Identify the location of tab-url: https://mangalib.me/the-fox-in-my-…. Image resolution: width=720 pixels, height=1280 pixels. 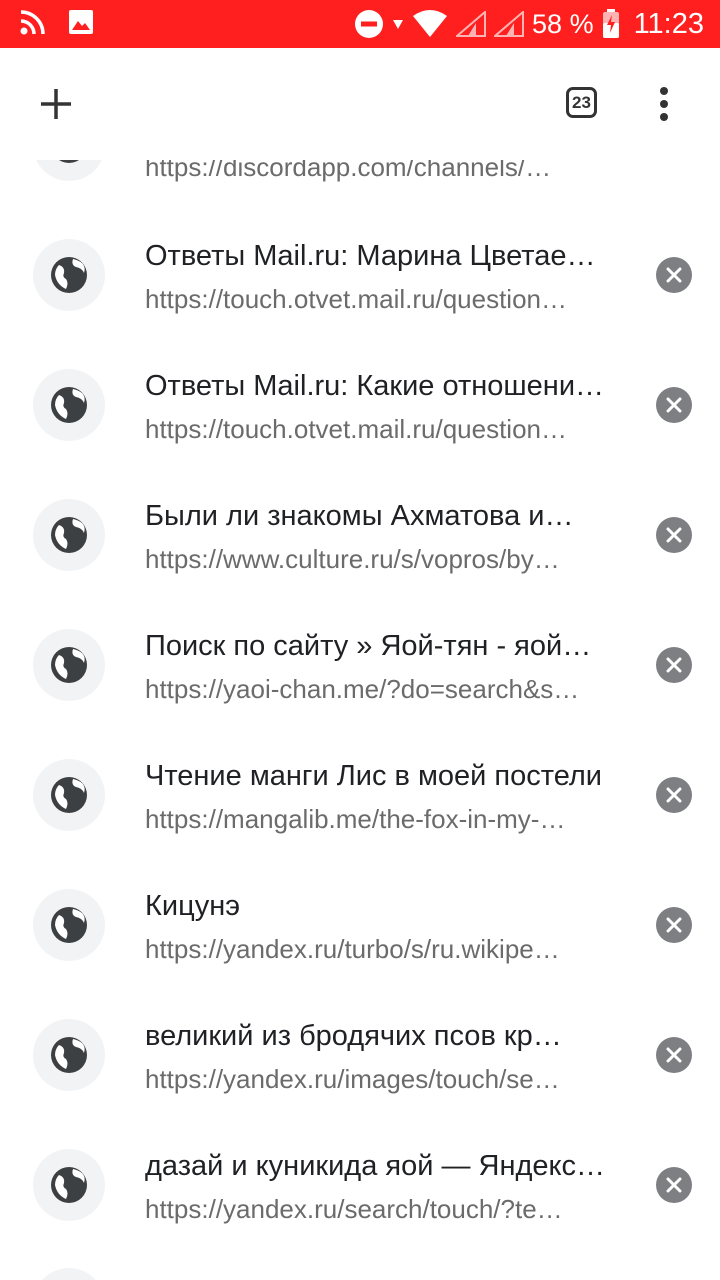
(355, 819).